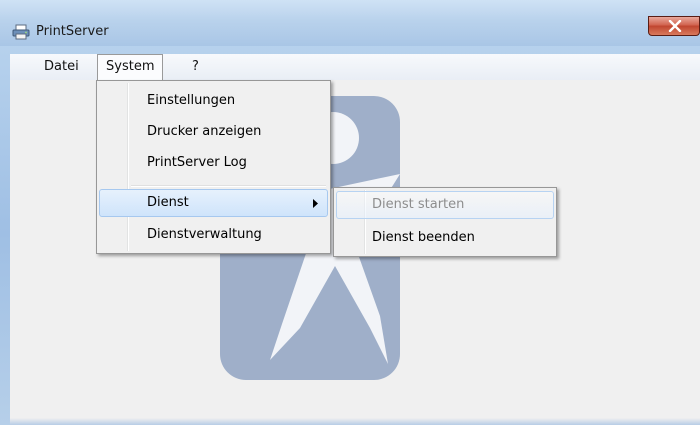 The height and width of the screenshot is (425, 700). Describe the element at coordinates (213, 163) in the screenshot. I see `menu-item-printserver-log: PrintServer Log` at that location.